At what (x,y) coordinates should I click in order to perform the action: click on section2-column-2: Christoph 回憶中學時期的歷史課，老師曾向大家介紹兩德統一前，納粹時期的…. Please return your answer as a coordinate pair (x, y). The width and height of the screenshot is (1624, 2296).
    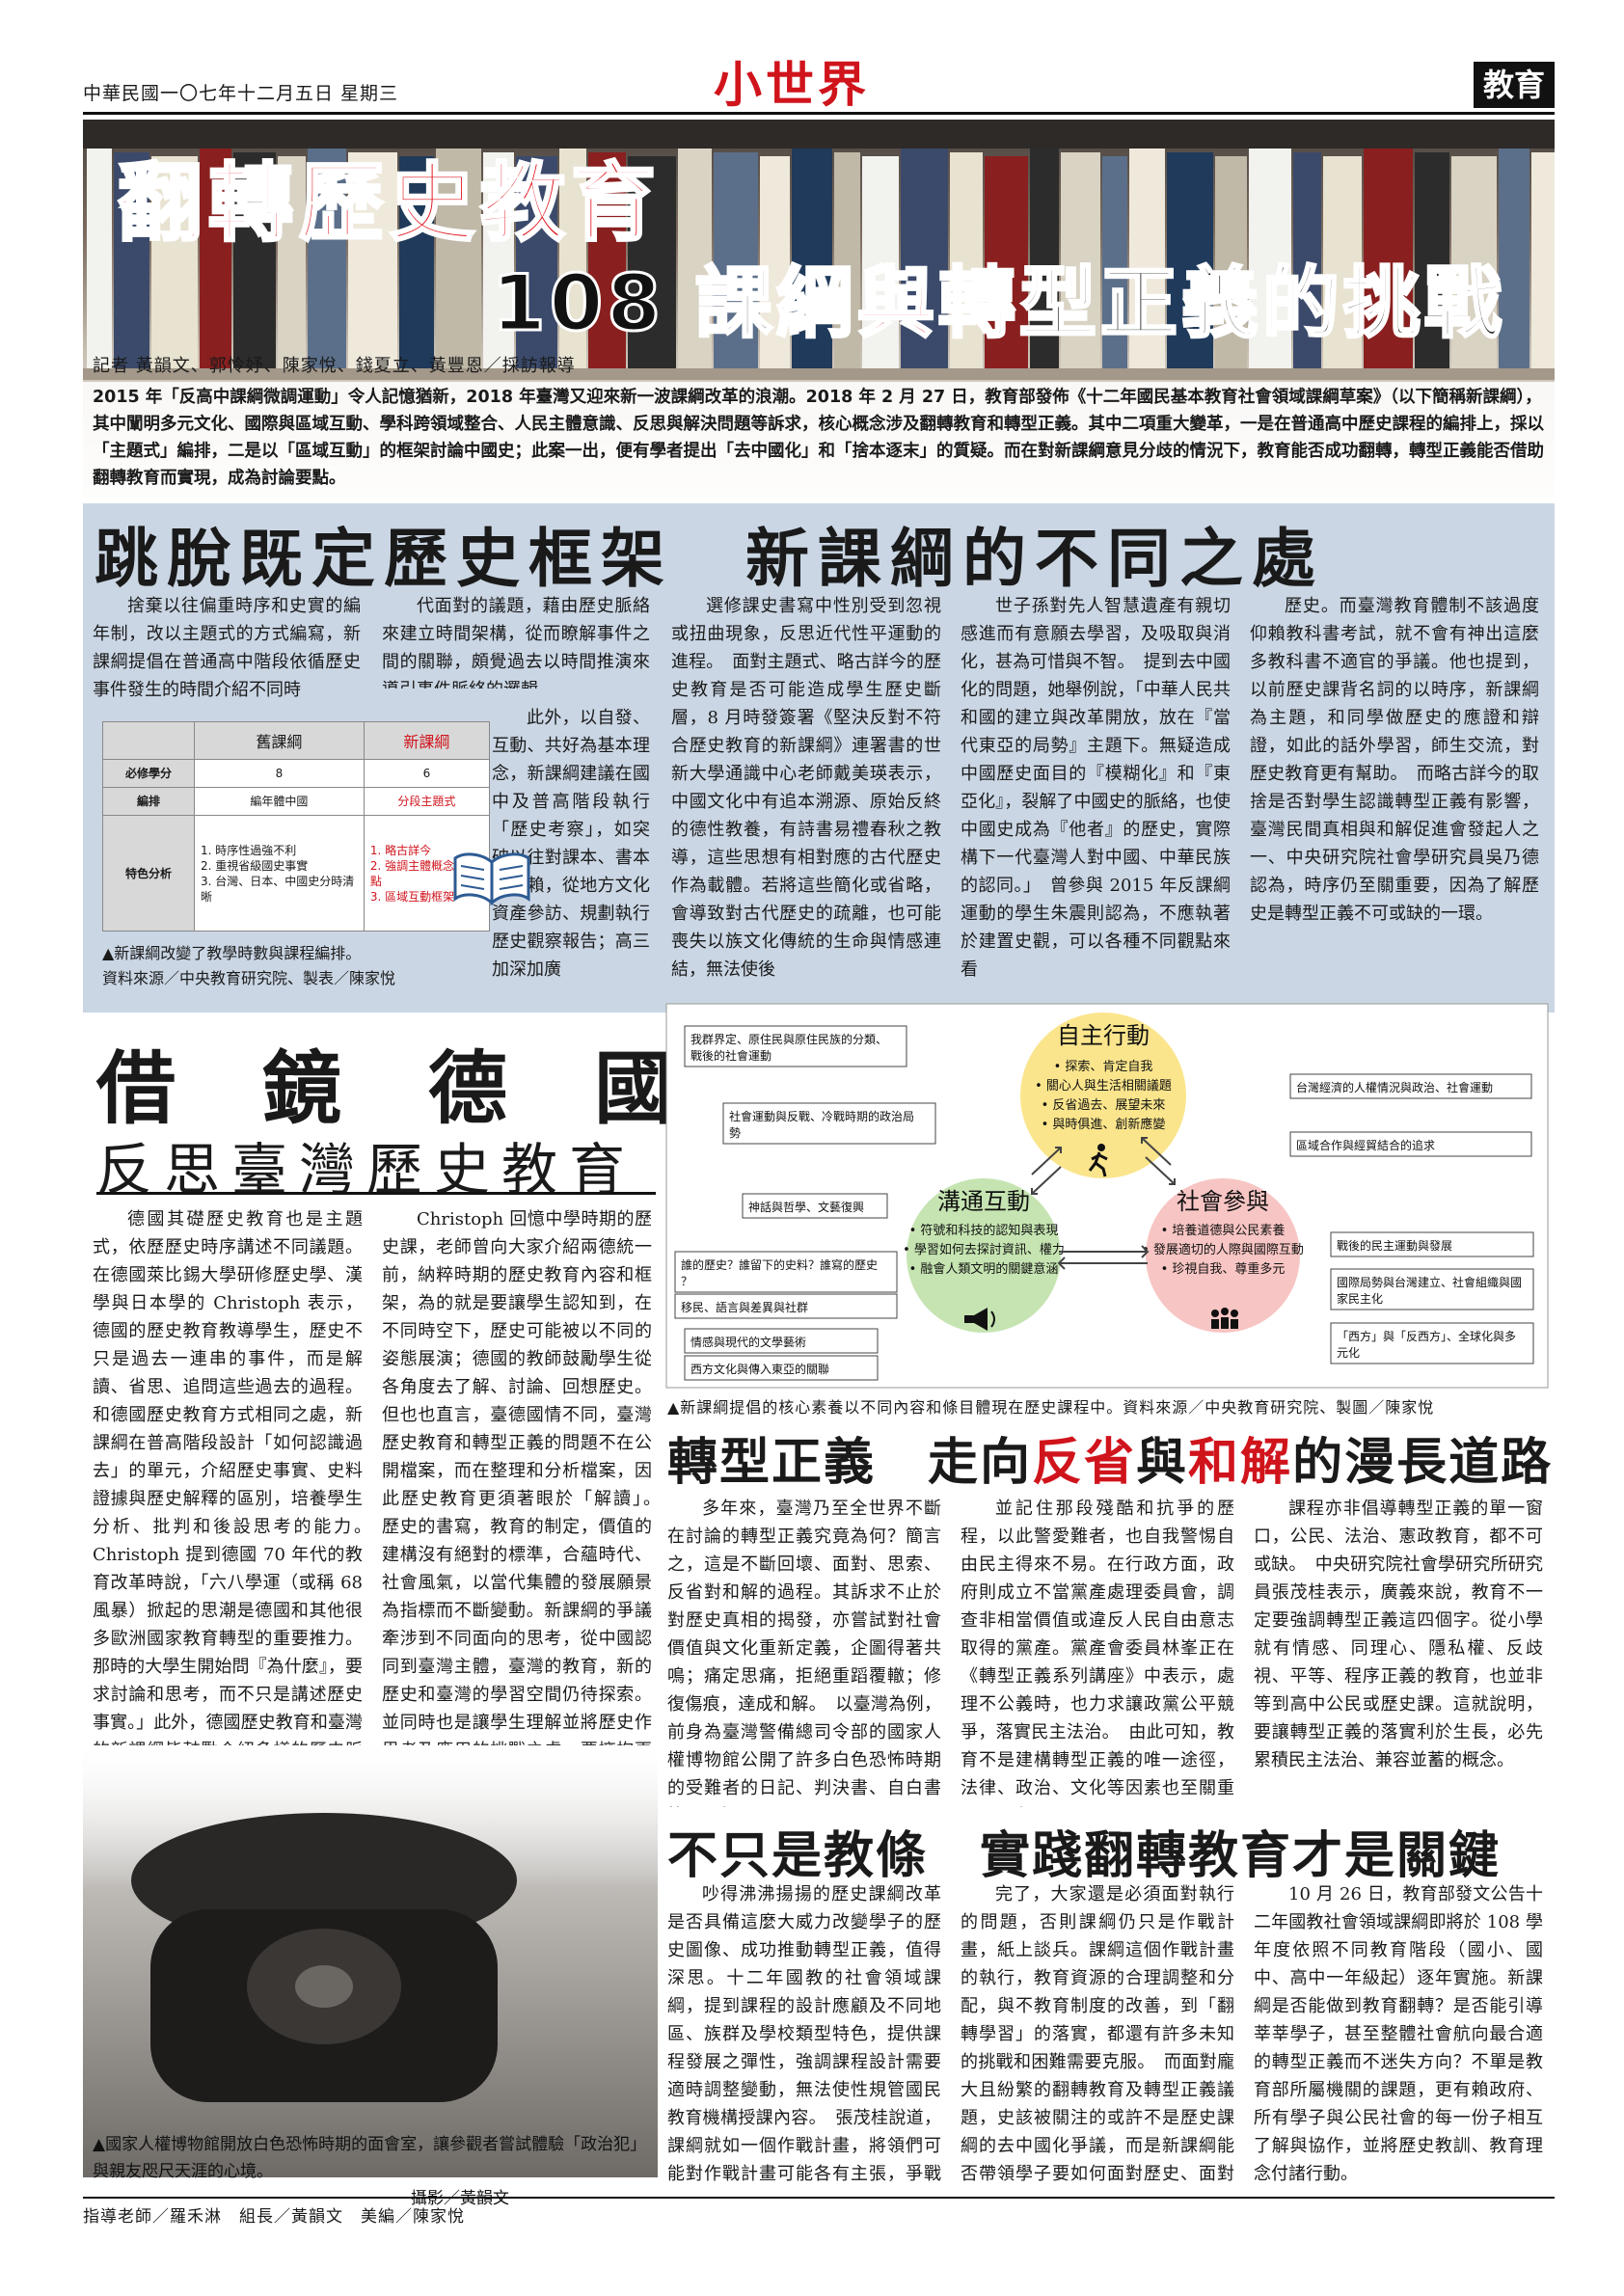
    Looking at the image, I should click on (517, 1477).